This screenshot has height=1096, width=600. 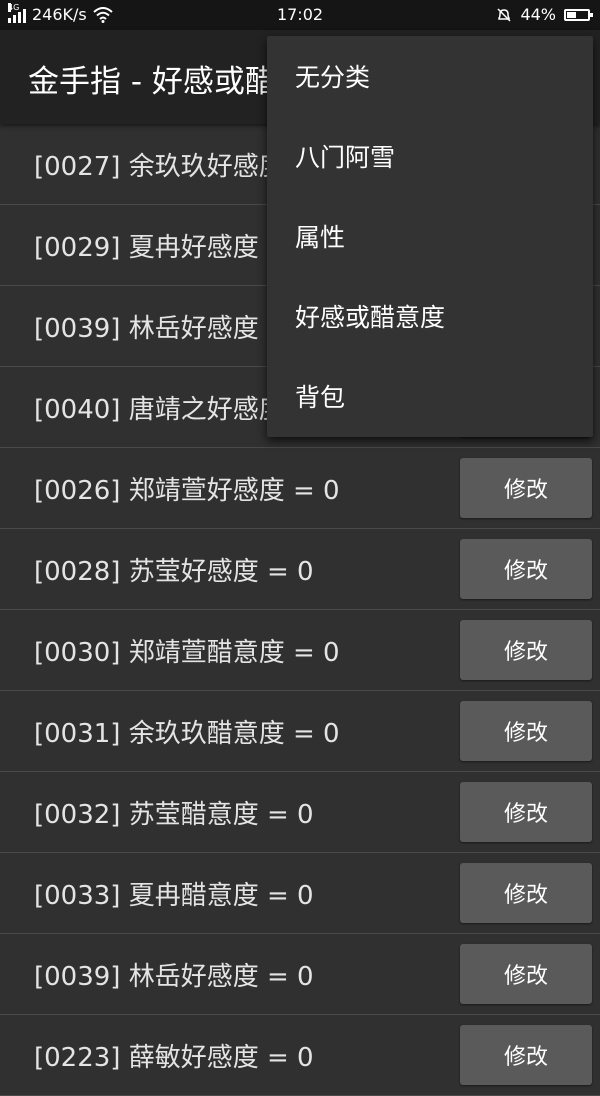 I want to click on battery-percent: 44%, so click(x=538, y=14).